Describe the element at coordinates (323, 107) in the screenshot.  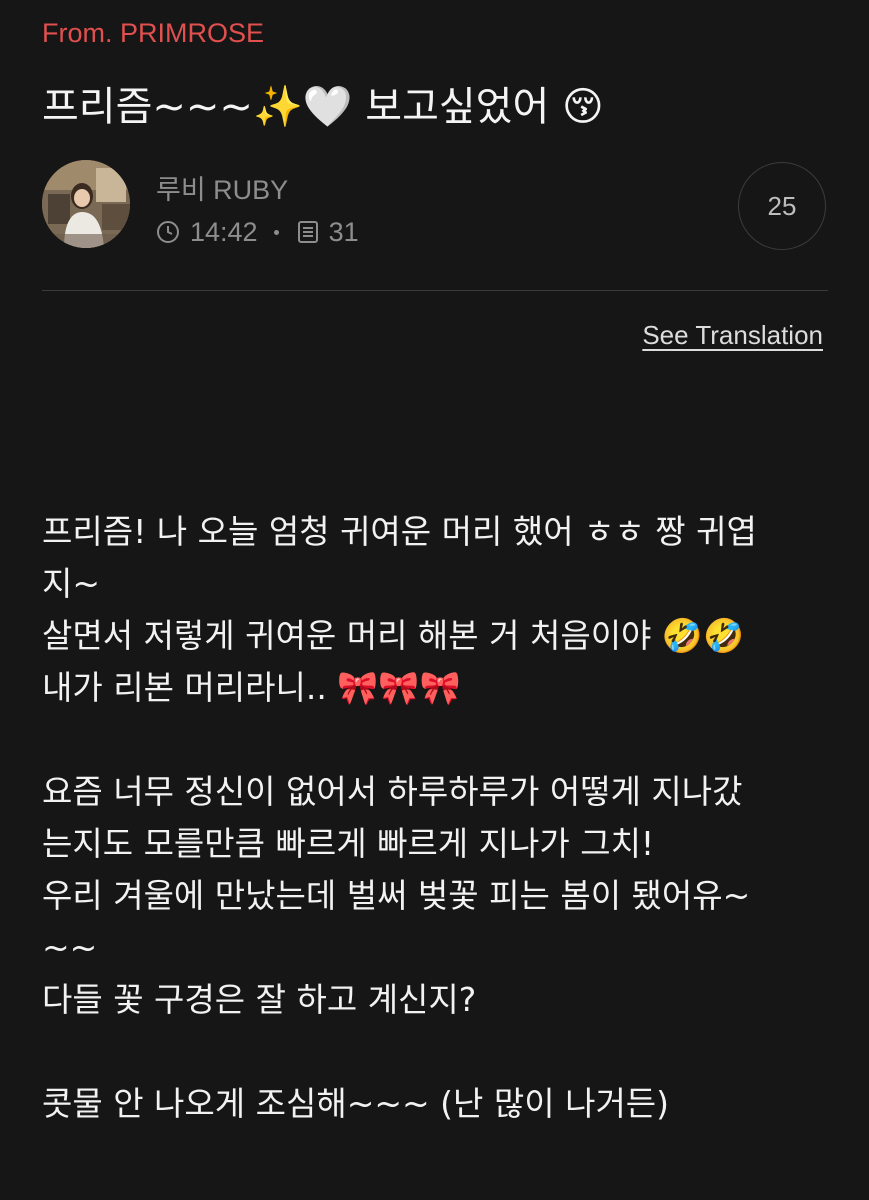
I see `post-title: 프리즘~~~✨🤍 보고싶었어 😚` at that location.